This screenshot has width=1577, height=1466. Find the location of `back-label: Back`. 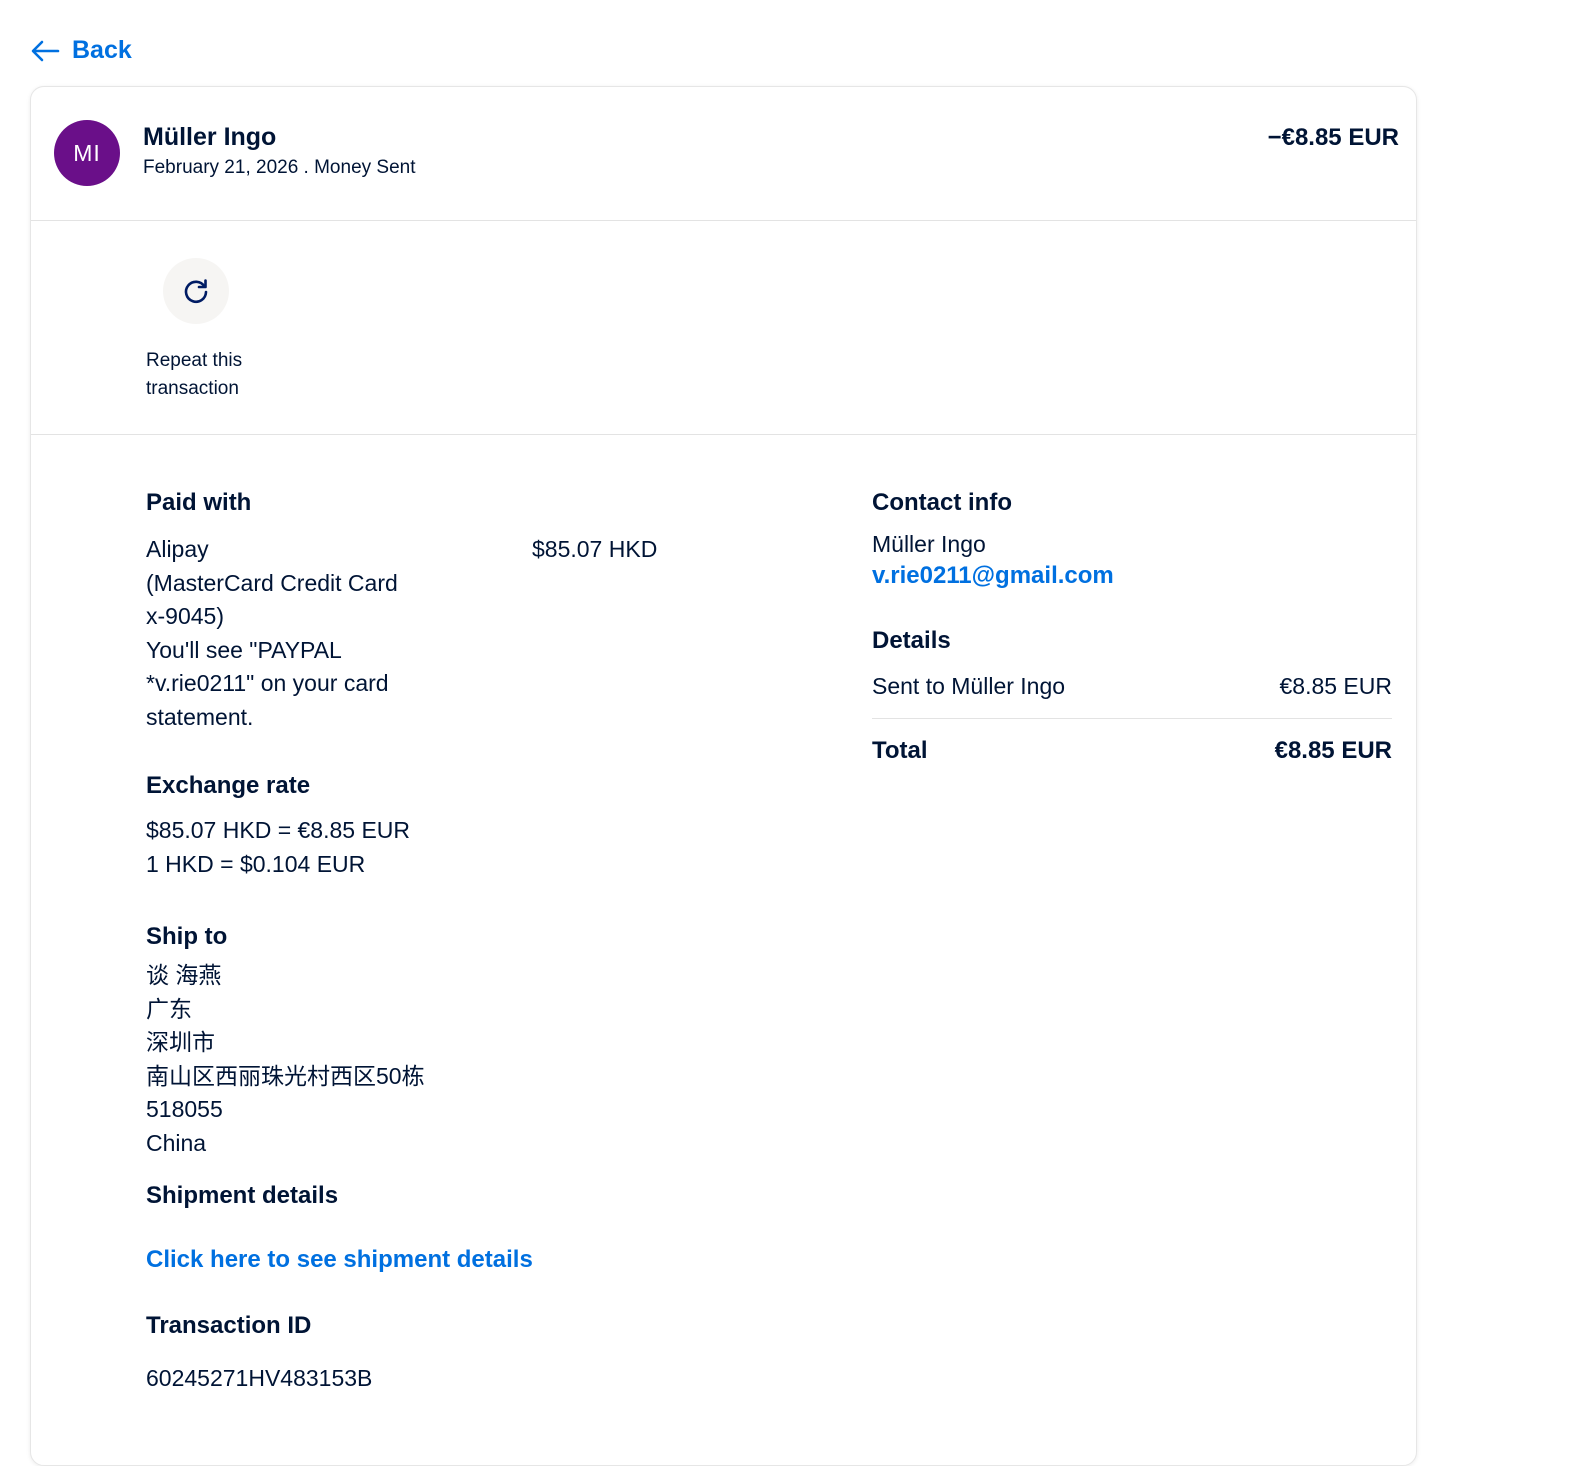

back-label: Back is located at coordinates (102, 50).